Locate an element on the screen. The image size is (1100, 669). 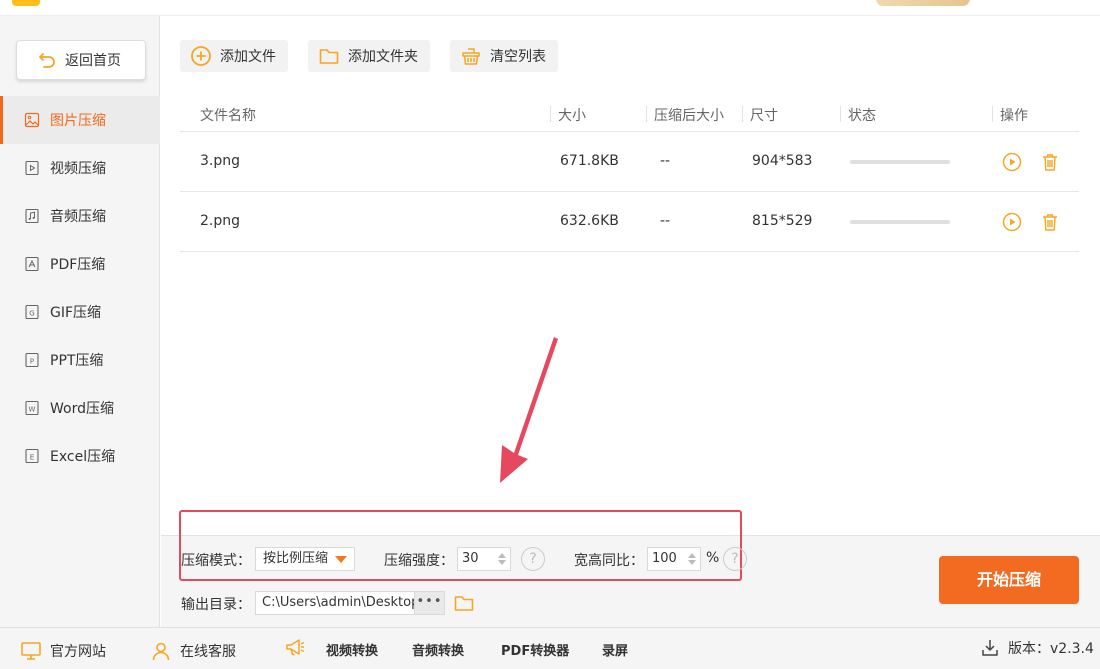
aspect-ratio-value: 100 is located at coordinates (664, 558).